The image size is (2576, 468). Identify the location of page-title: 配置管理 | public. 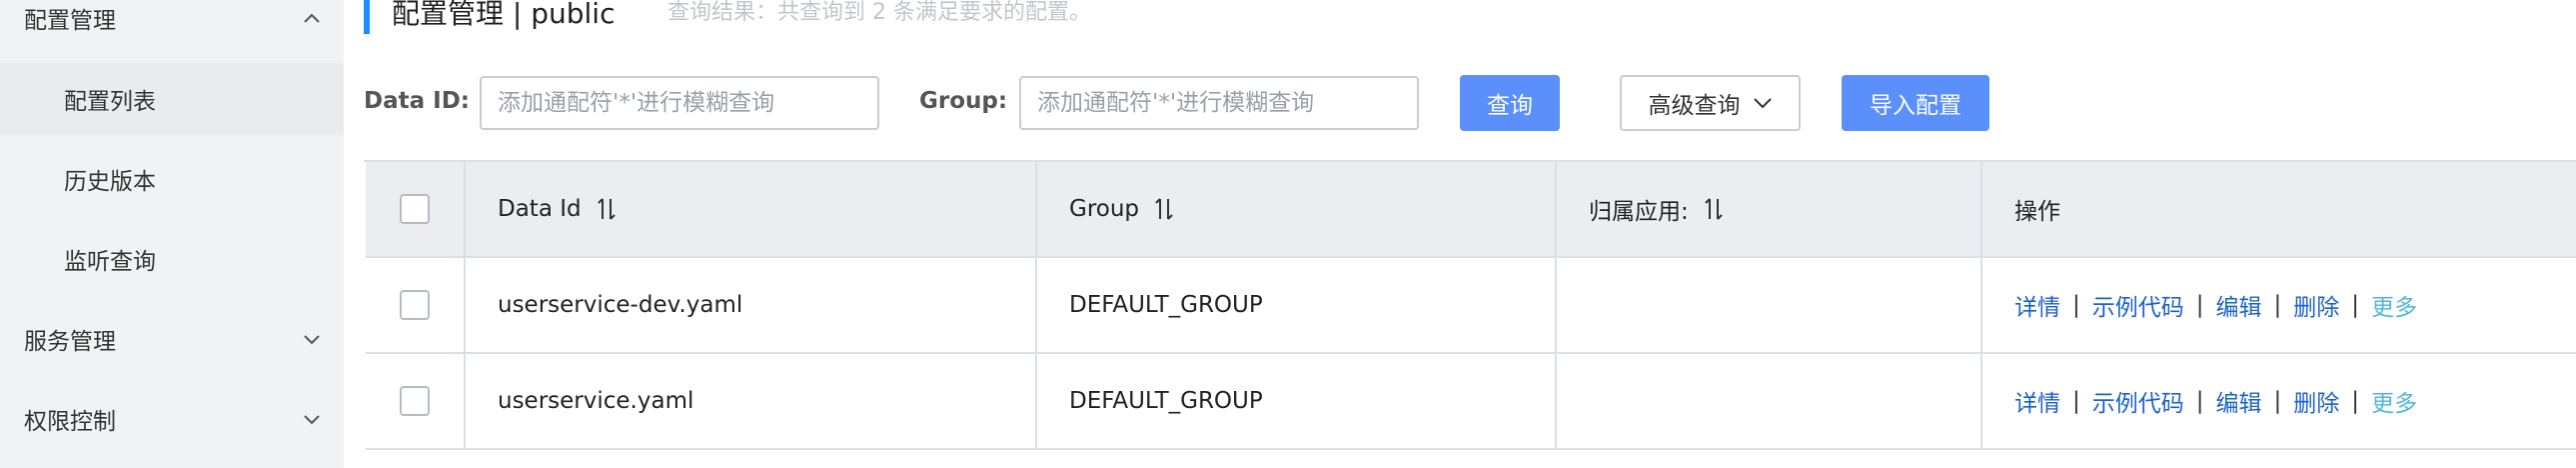
(504, 15).